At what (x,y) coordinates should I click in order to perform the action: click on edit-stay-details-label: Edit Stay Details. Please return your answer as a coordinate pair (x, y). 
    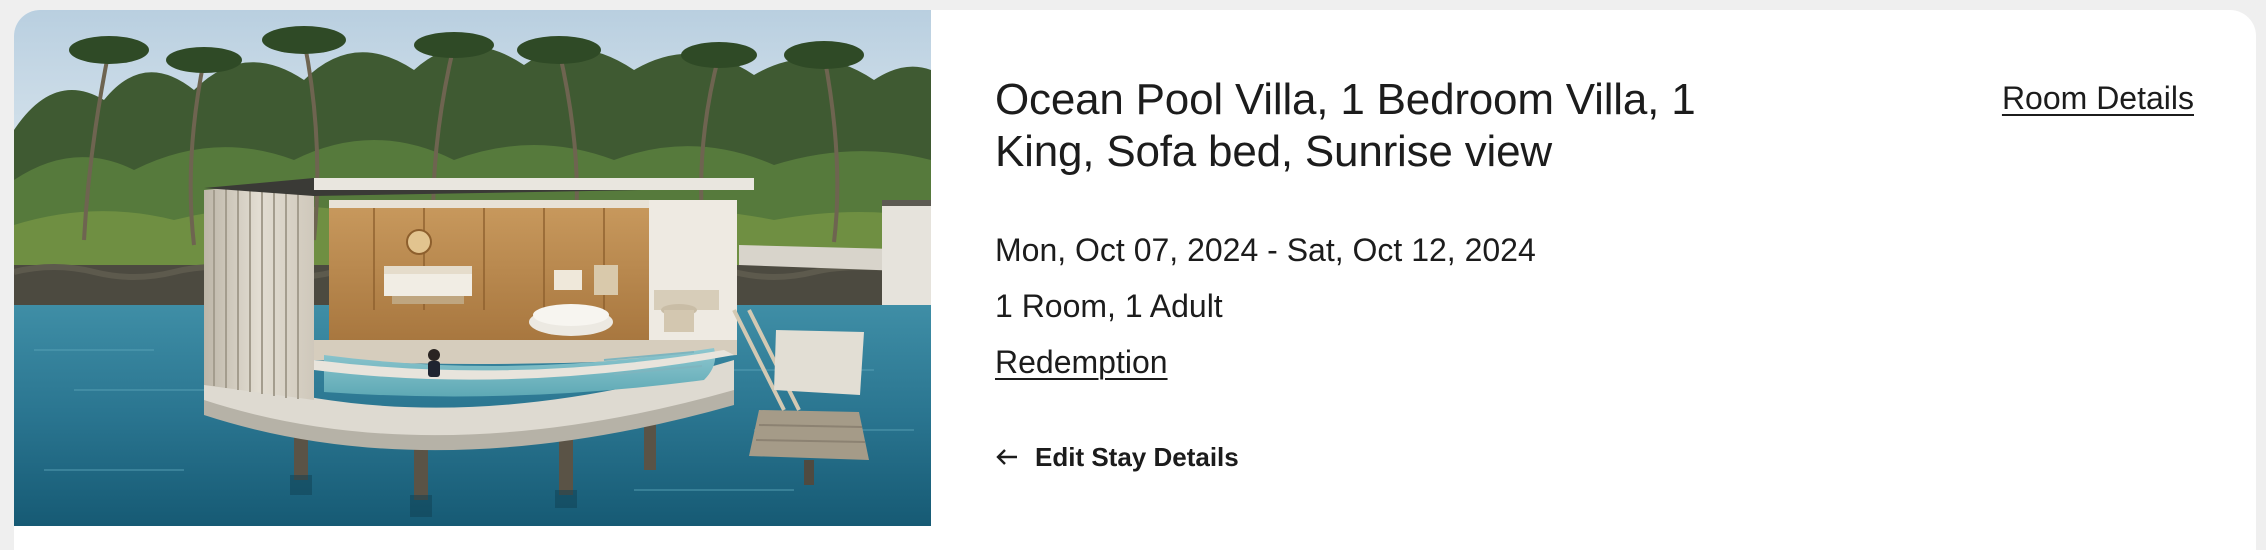
    Looking at the image, I should click on (1137, 457).